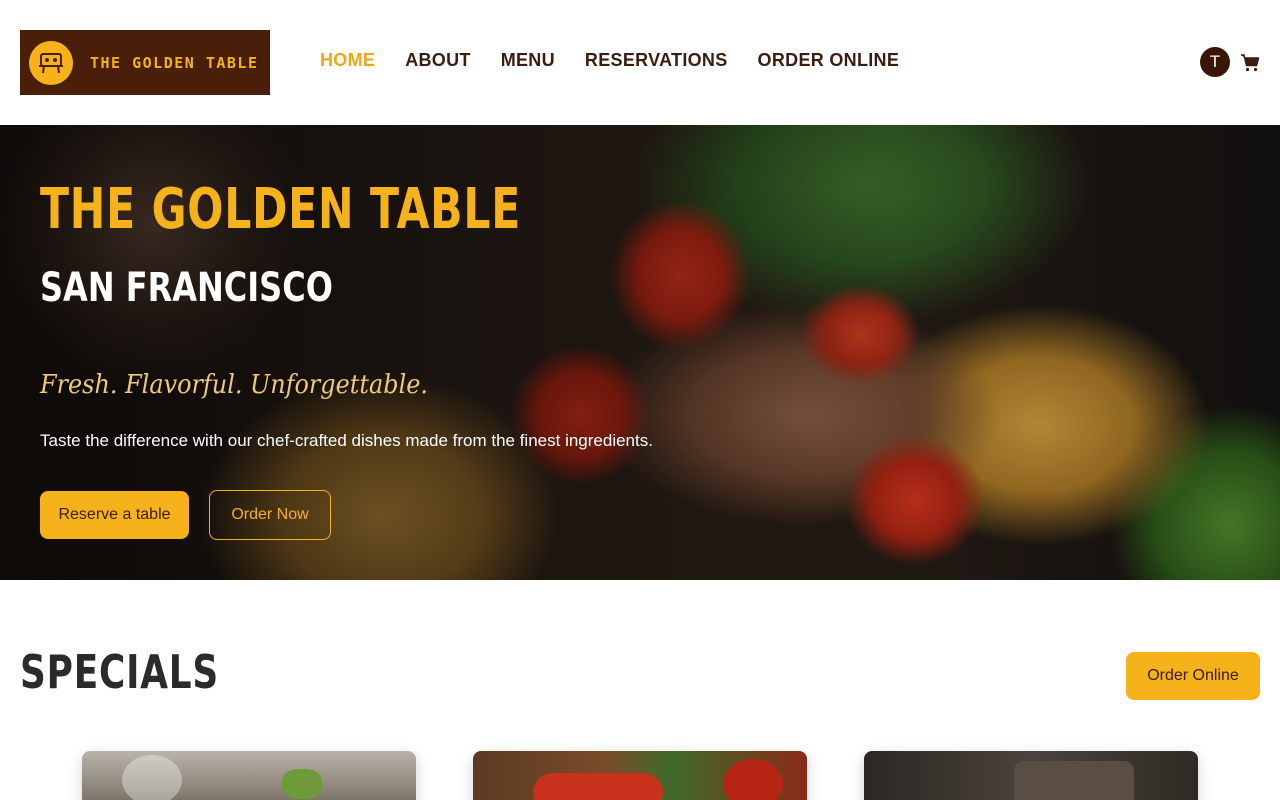 The height and width of the screenshot is (800, 1280). Describe the element at coordinates (1250, 63) in the screenshot. I see `shopping-cart-icon` at that location.